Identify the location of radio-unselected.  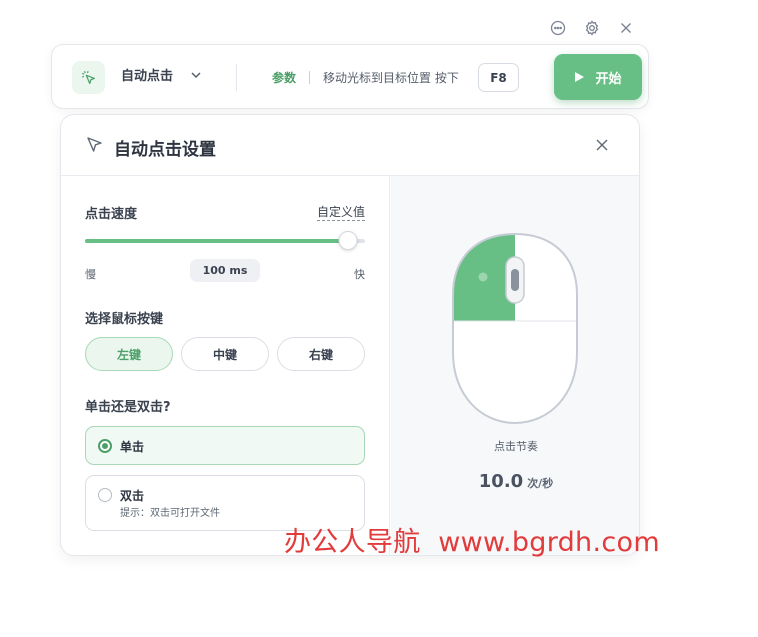
(105, 495).